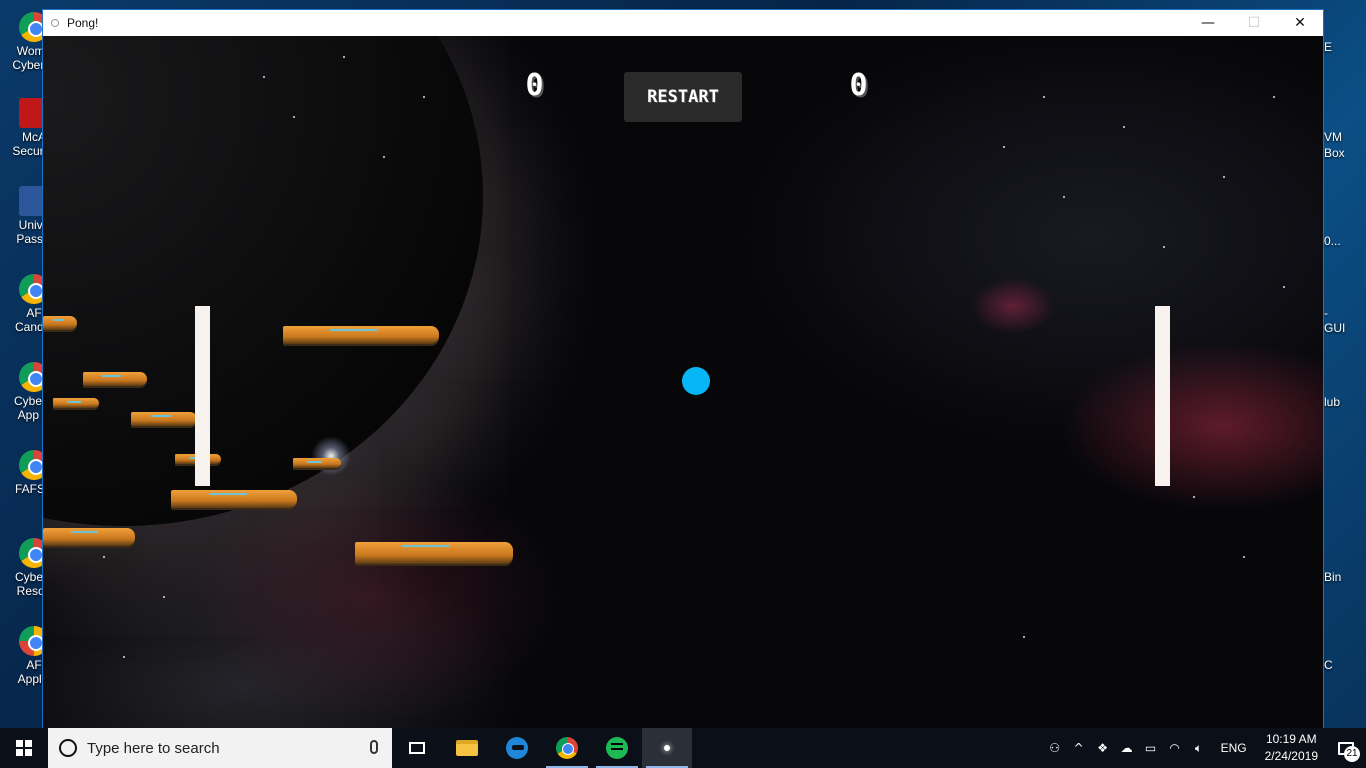 This screenshot has height=768, width=1366. Describe the element at coordinates (331, 456) in the screenshot. I see `star-flare` at that location.